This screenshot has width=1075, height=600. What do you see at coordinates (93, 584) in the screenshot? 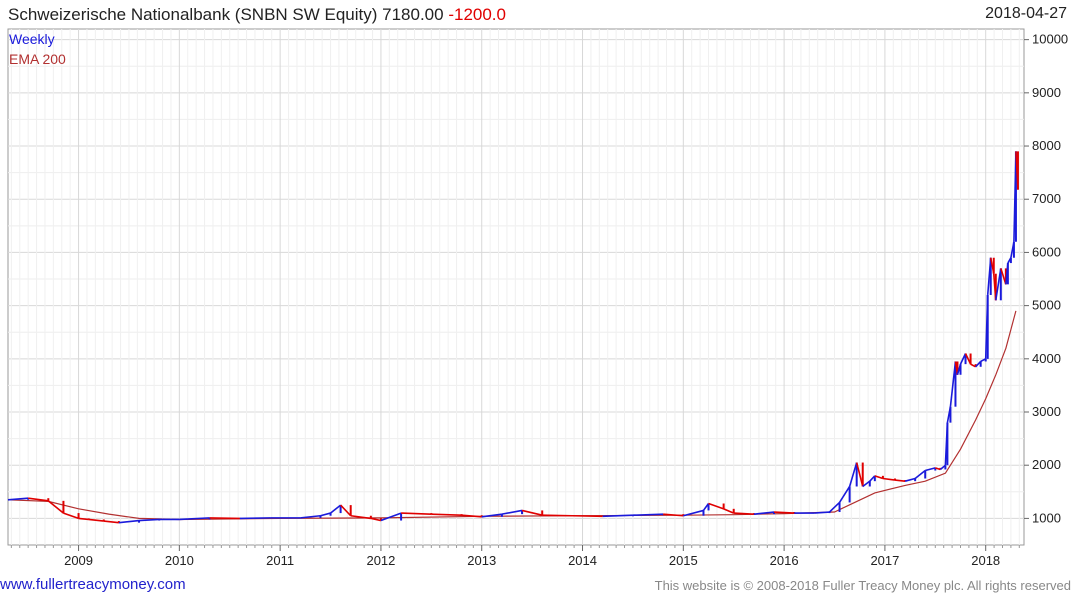
I see `site-link: www.fullertreacymoney.com` at bounding box center [93, 584].